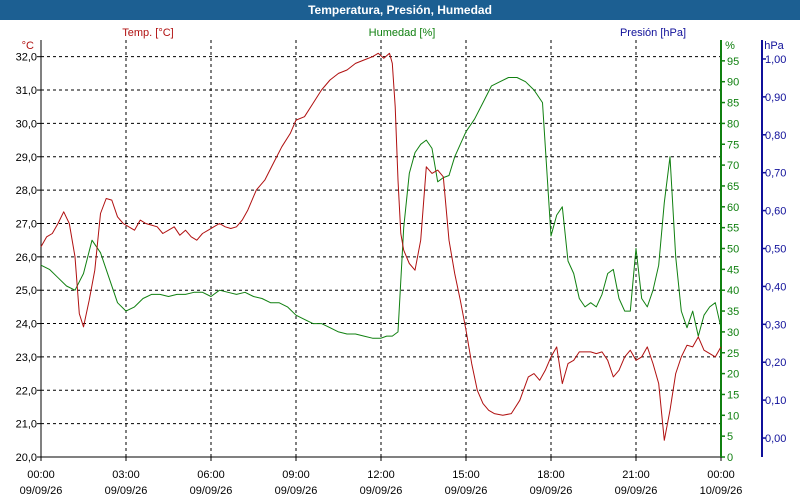  I want to click on humidity-tick-label: 5, so click(730, 437).